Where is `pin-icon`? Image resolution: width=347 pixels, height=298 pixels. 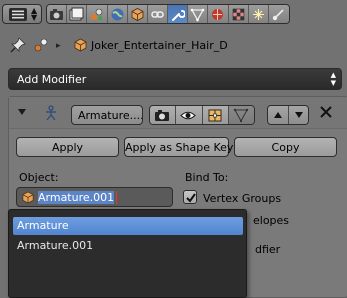 pin-icon is located at coordinates (18, 45).